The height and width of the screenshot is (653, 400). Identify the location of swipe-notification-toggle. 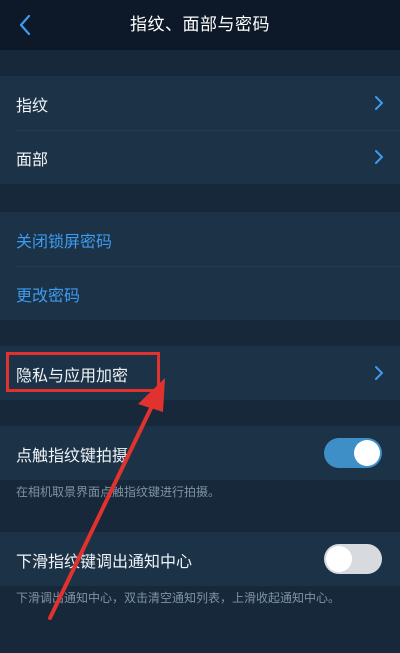
(353, 559).